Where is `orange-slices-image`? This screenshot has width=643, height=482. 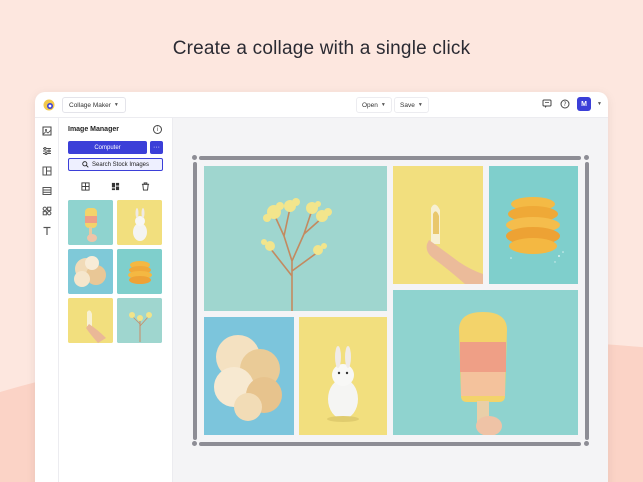
orange-slices-image is located at coordinates (139, 271).